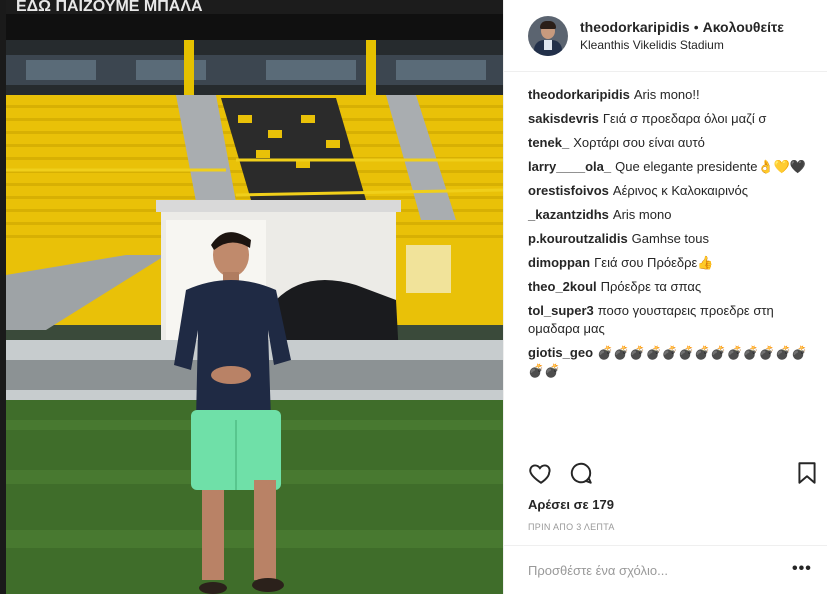 This screenshot has height=594, width=827. Describe the element at coordinates (682, 45) in the screenshot. I see `location-link: Kleanthis Vikelidis Stadium` at that location.